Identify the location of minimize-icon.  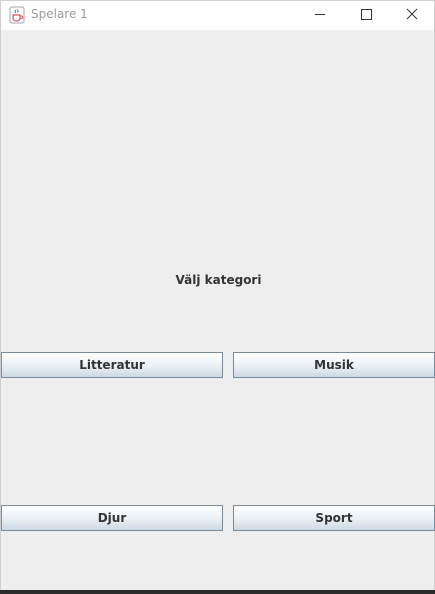
(320, 14).